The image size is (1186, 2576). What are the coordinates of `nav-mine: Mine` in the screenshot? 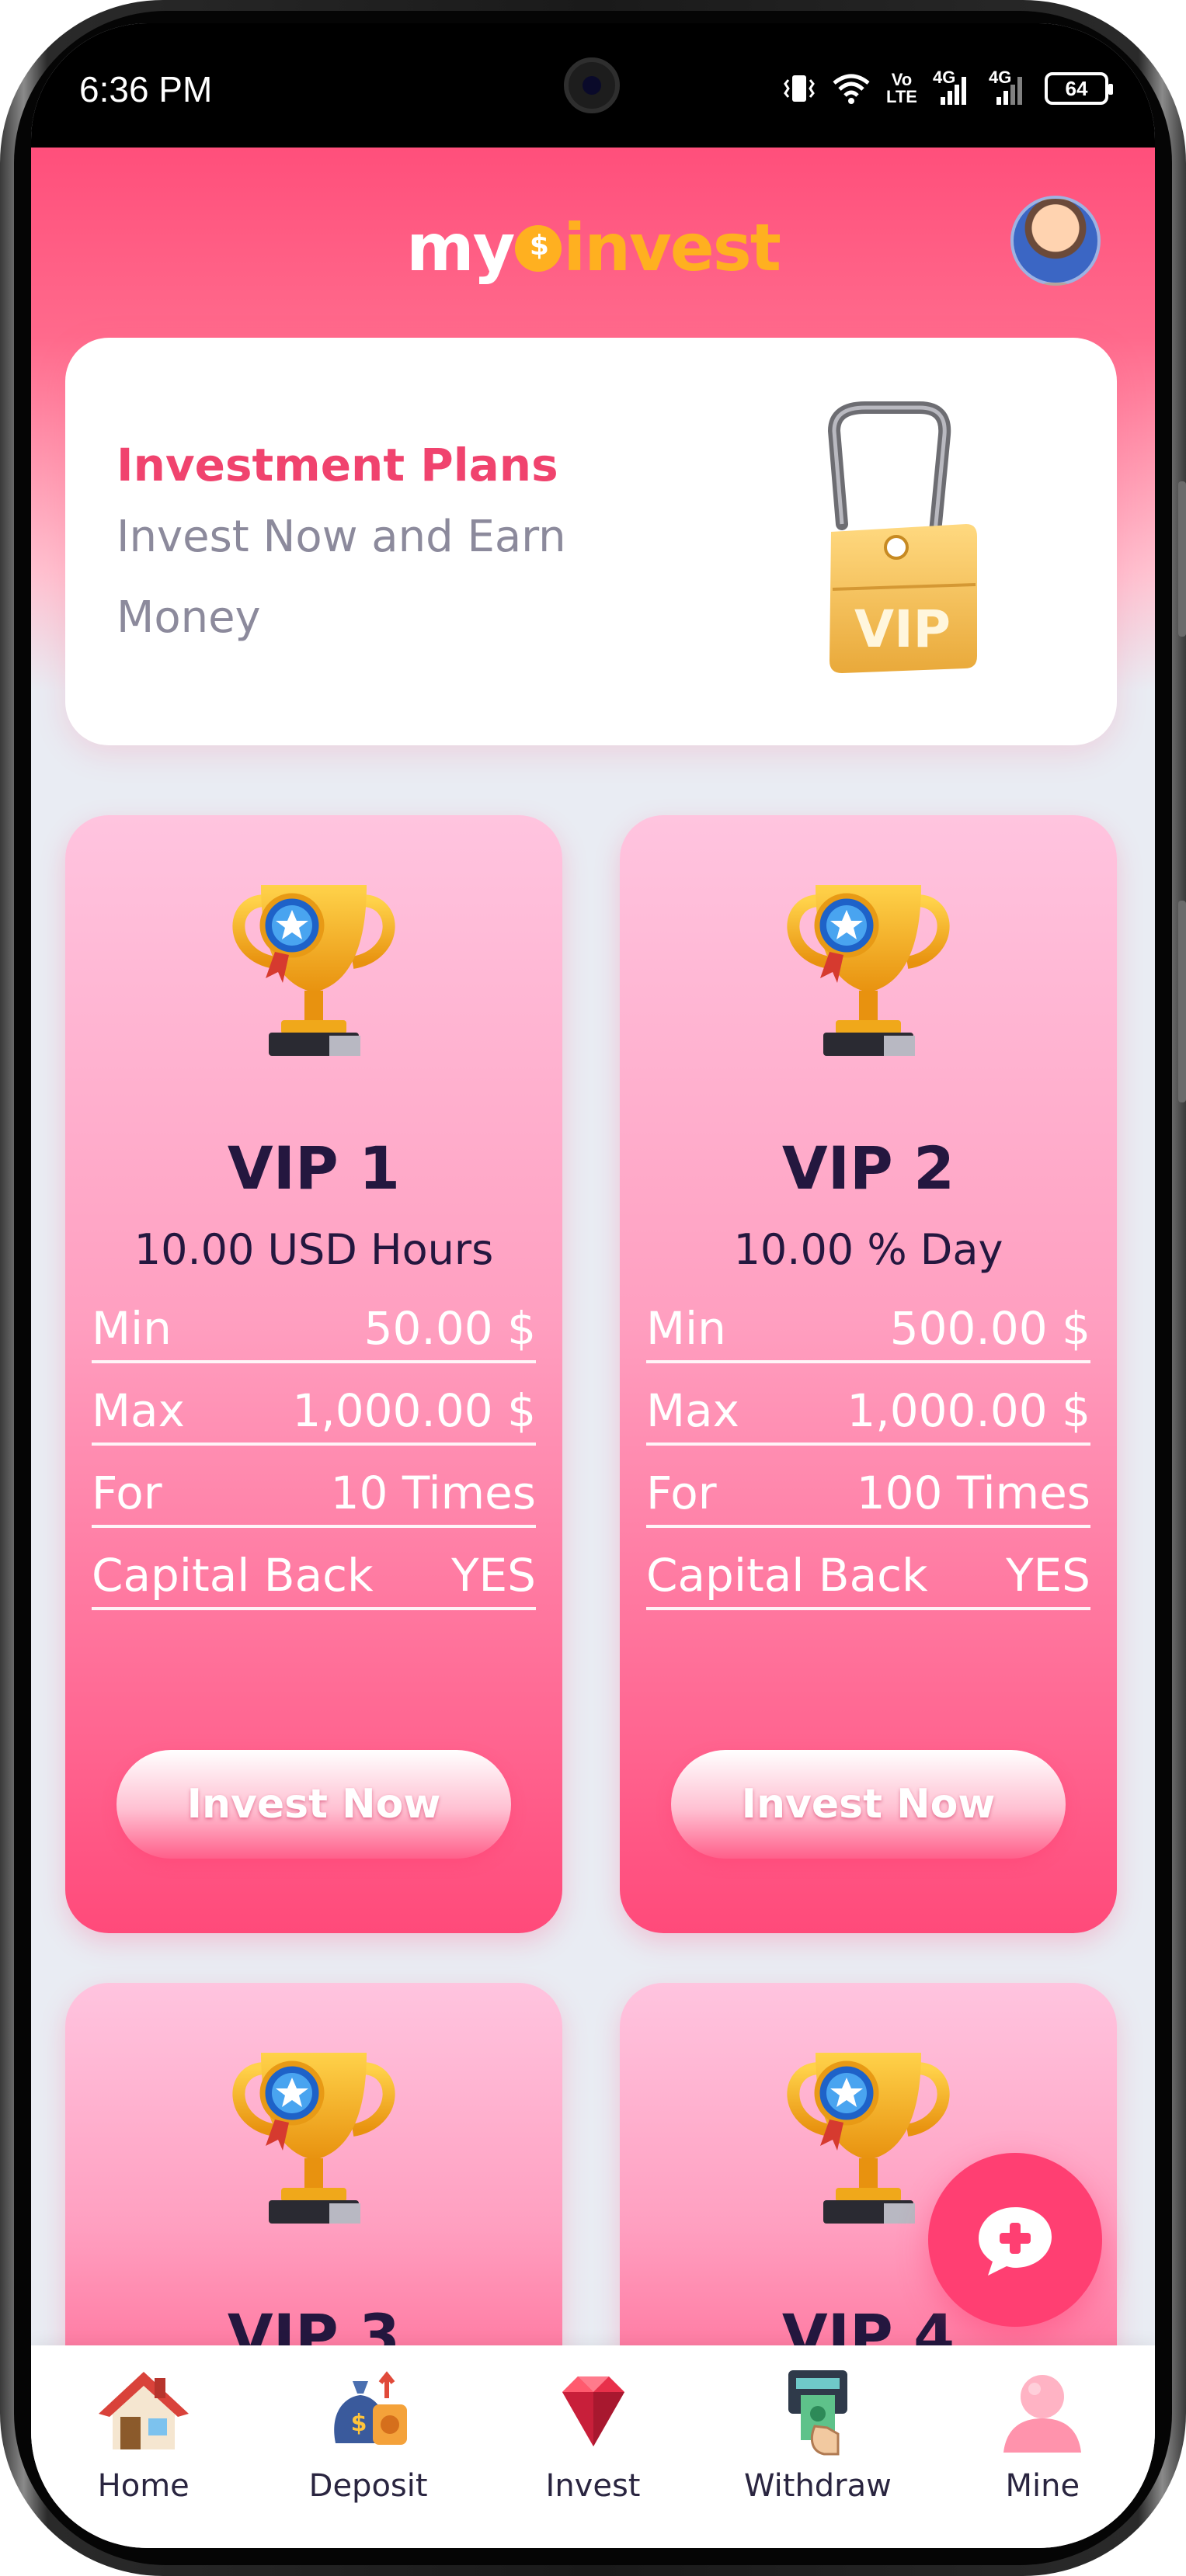 It's located at (1042, 2446).